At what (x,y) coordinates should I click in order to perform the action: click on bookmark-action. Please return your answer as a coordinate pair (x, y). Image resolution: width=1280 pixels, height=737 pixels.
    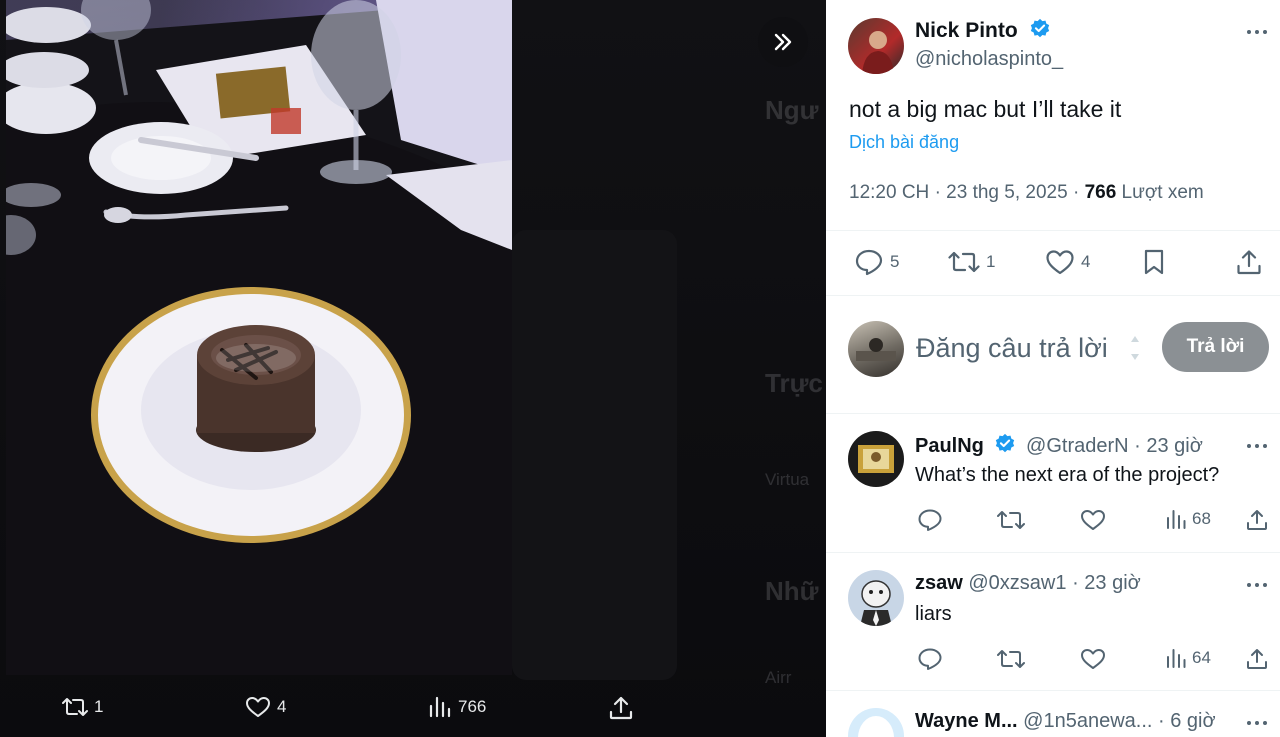
    Looking at the image, I should click on (1157, 262).